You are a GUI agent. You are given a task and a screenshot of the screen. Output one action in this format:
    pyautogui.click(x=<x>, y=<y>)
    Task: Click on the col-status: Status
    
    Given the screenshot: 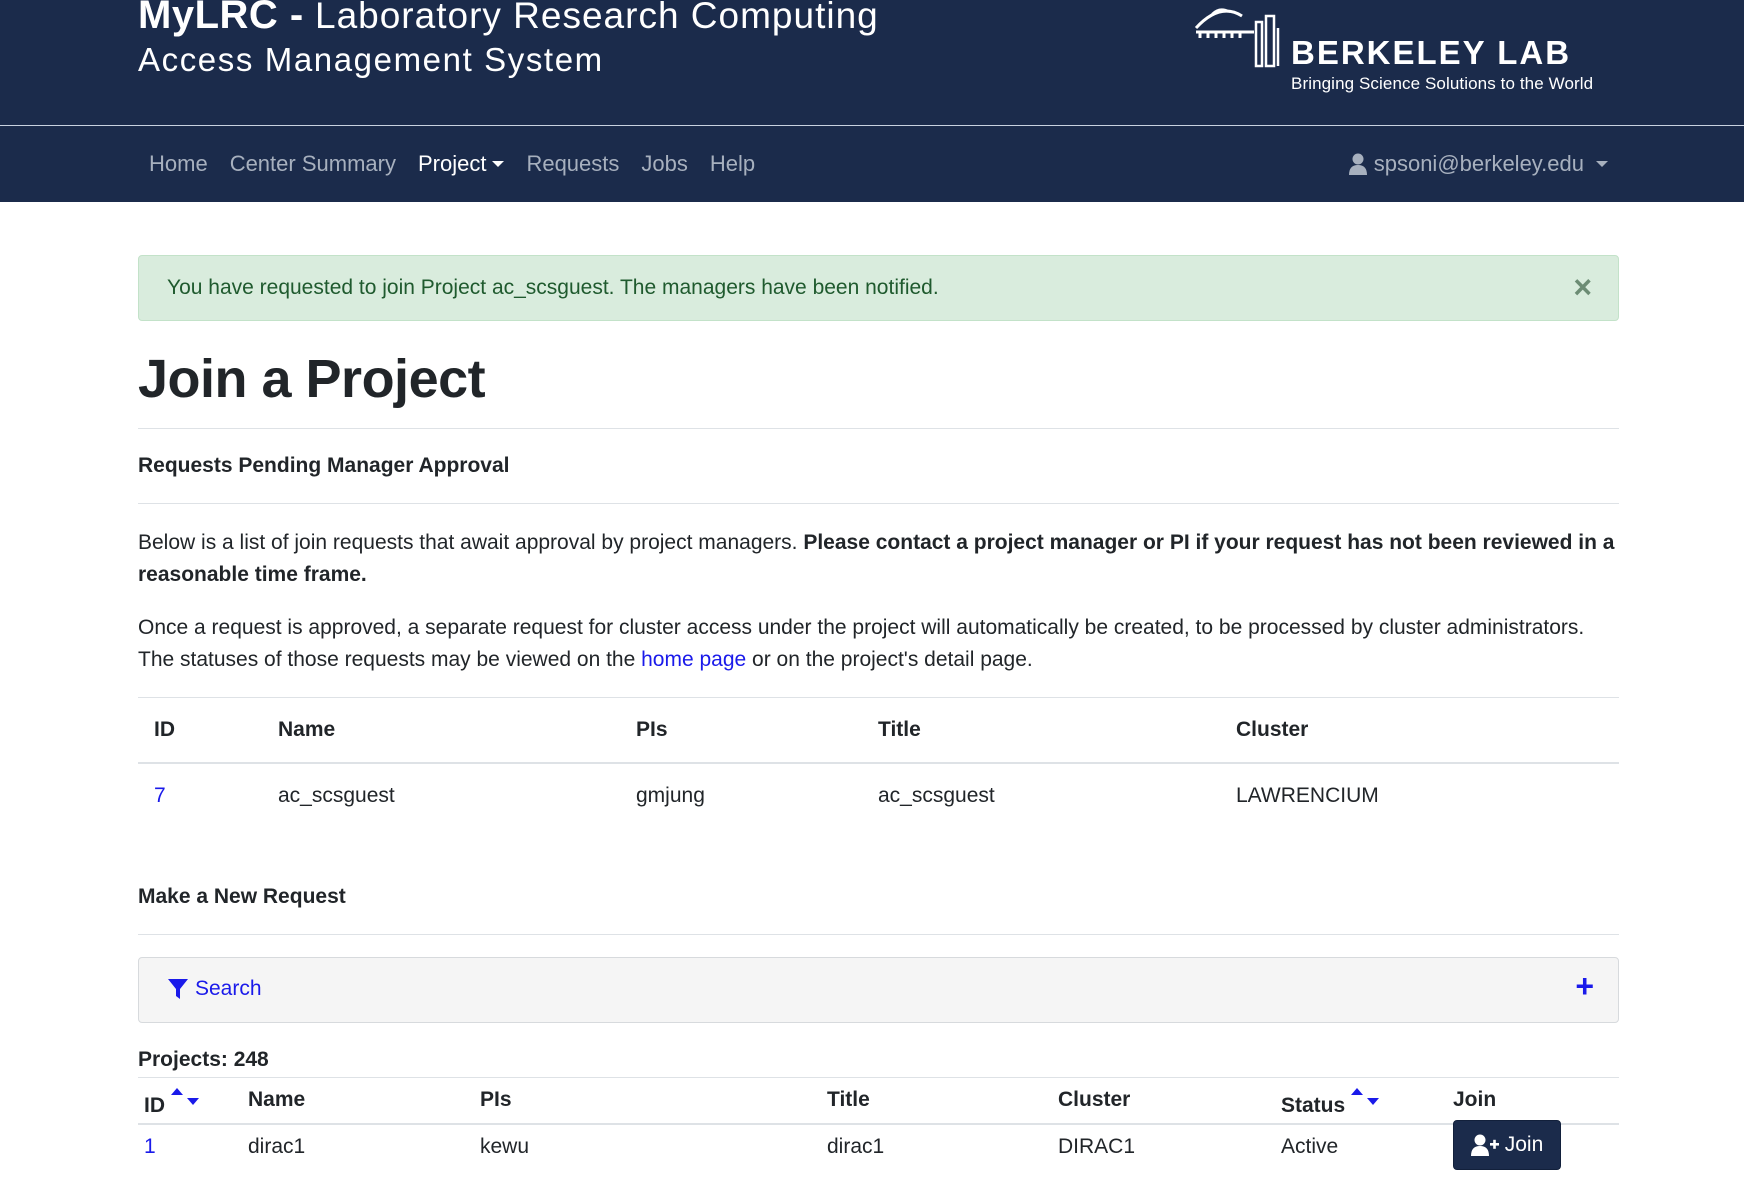 What is the action you would take?
    pyautogui.click(x=1330, y=1103)
    